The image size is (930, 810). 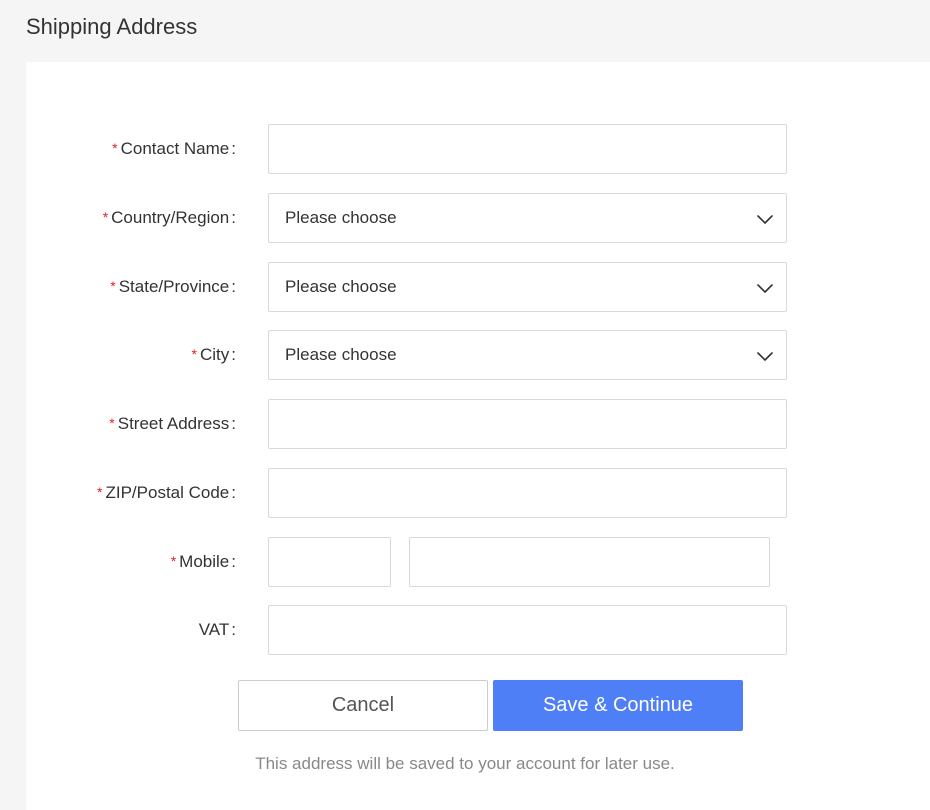 What do you see at coordinates (214, 354) in the screenshot?
I see `city-label-text: City` at bounding box center [214, 354].